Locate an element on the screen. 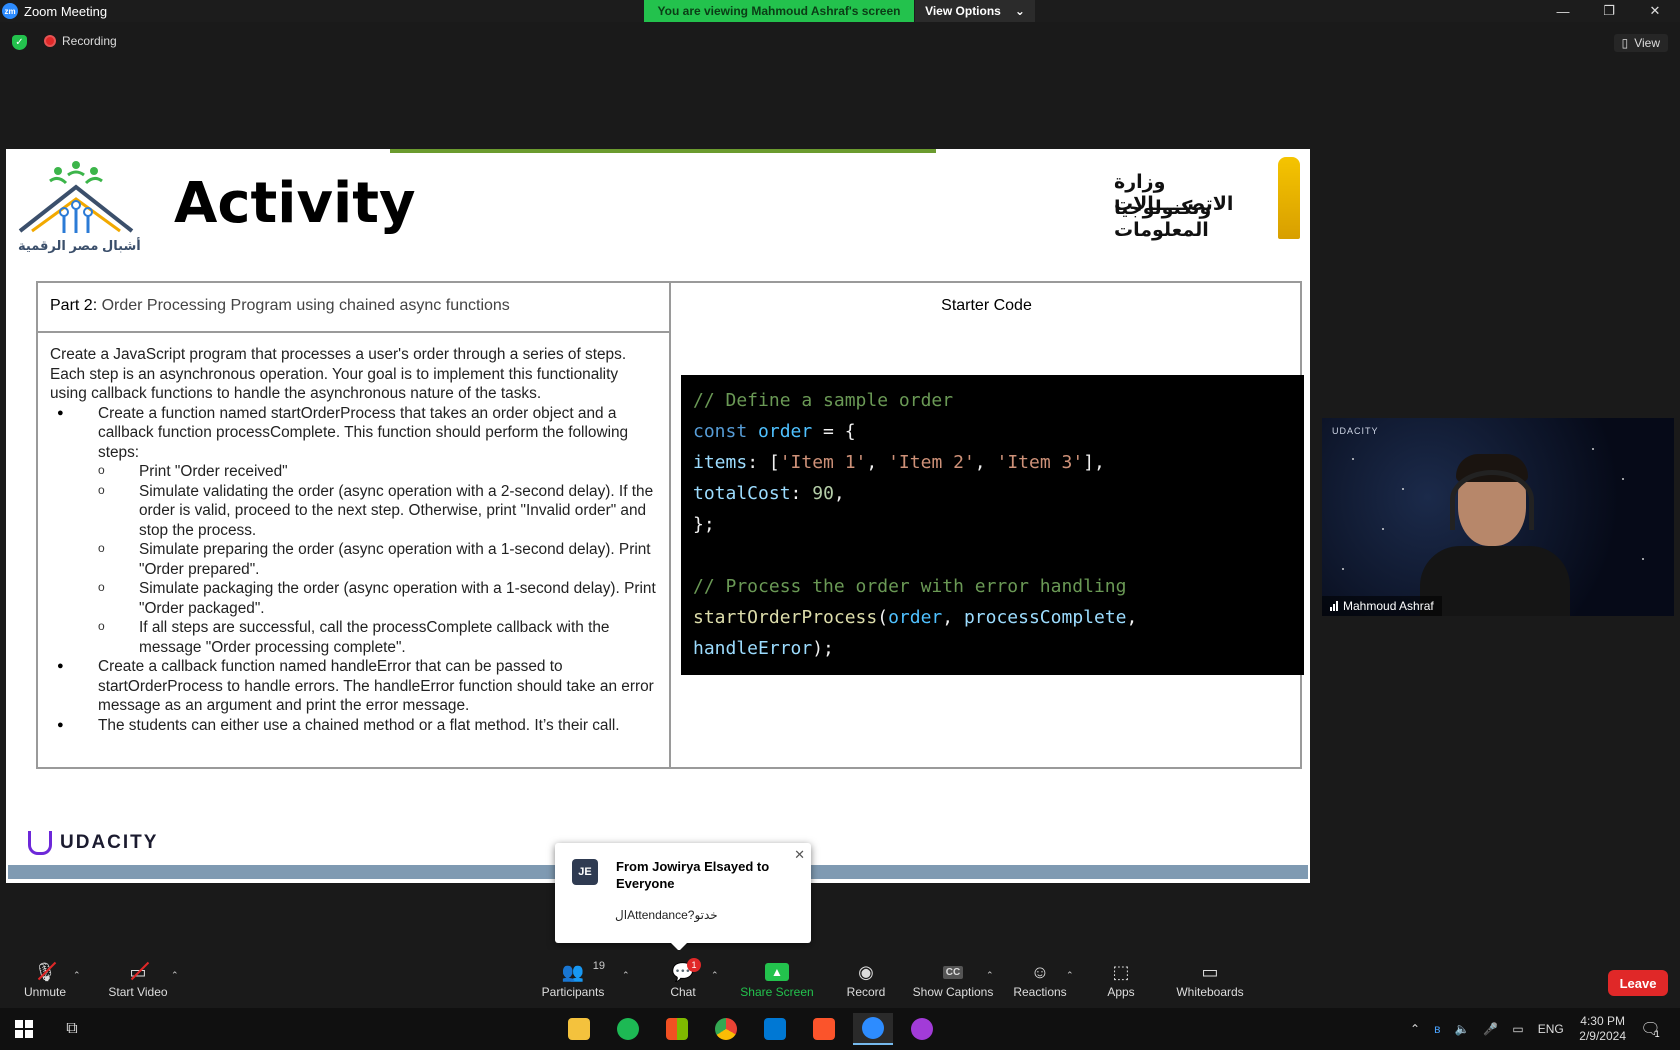  participants-caret: ⌃ is located at coordinates (626, 975).